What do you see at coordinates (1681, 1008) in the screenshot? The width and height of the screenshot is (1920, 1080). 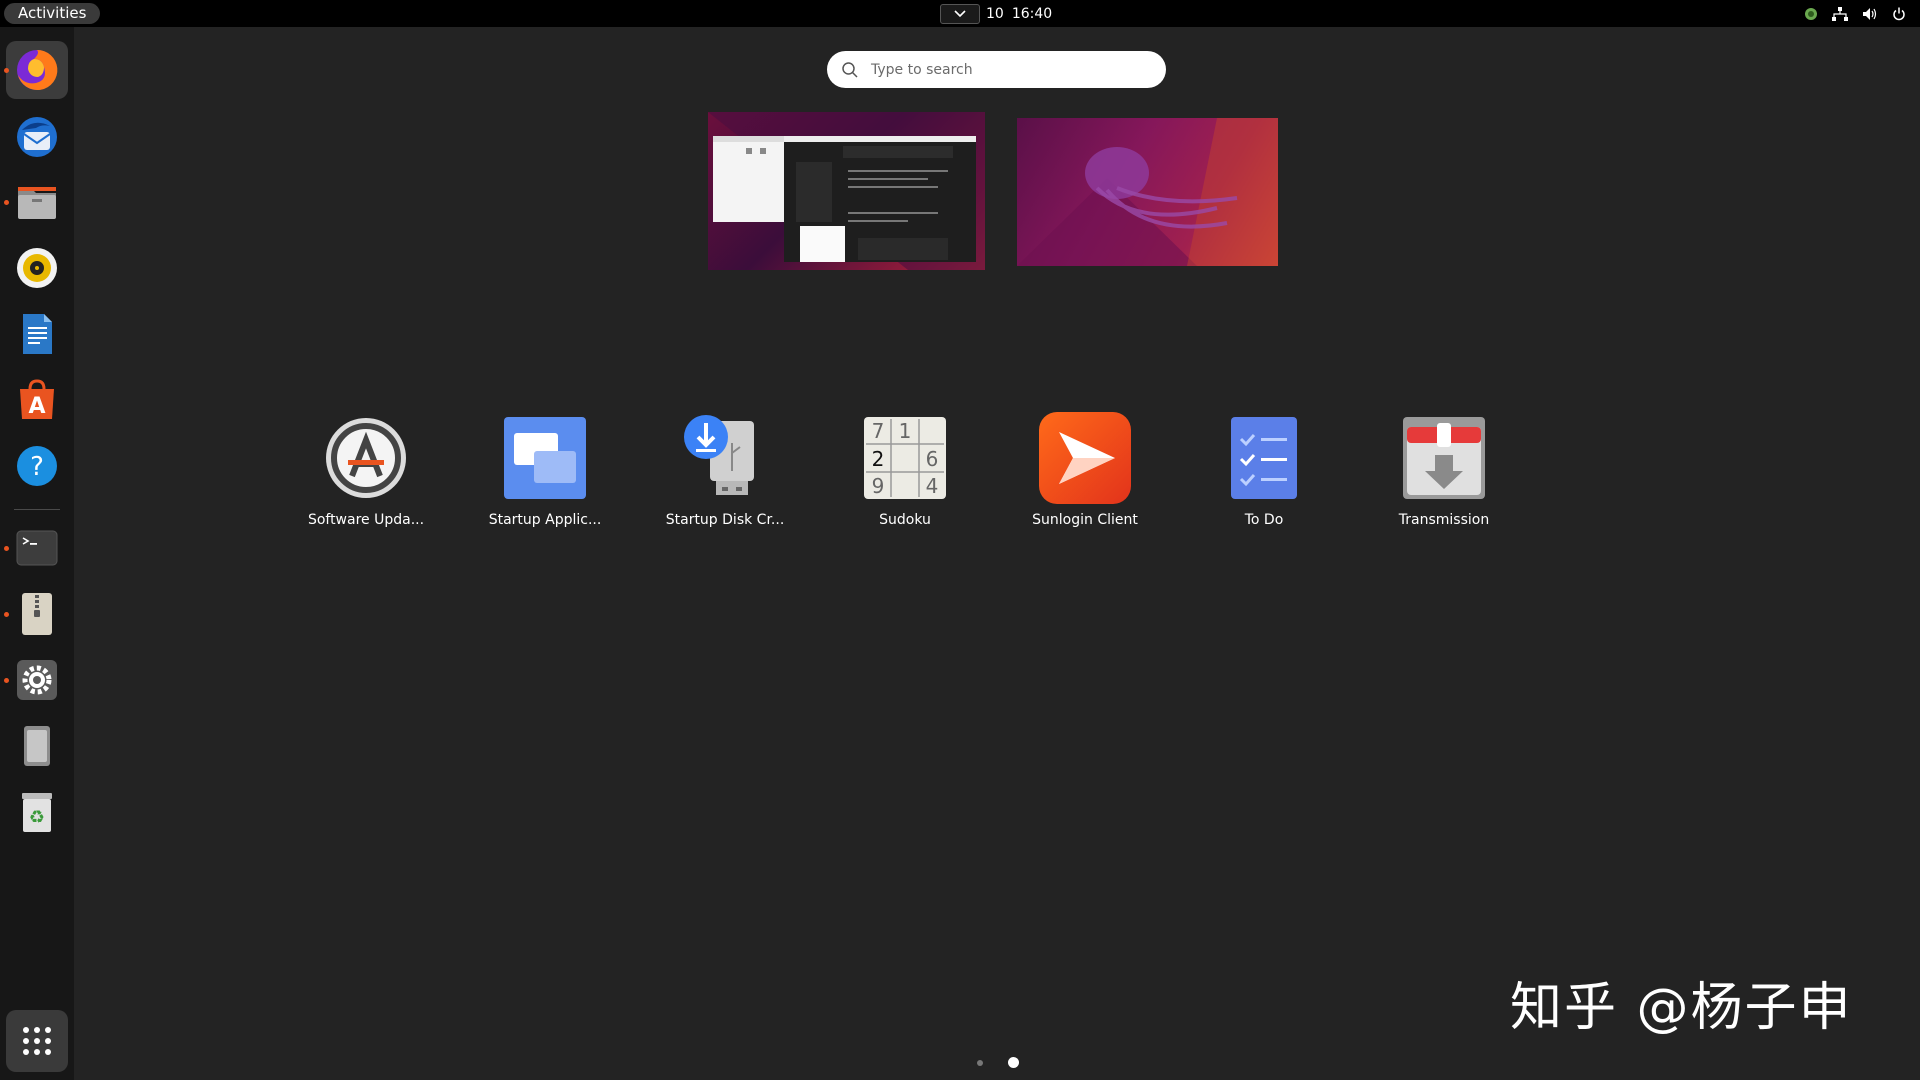 I see `watermark: 知乎 @杨子申` at bounding box center [1681, 1008].